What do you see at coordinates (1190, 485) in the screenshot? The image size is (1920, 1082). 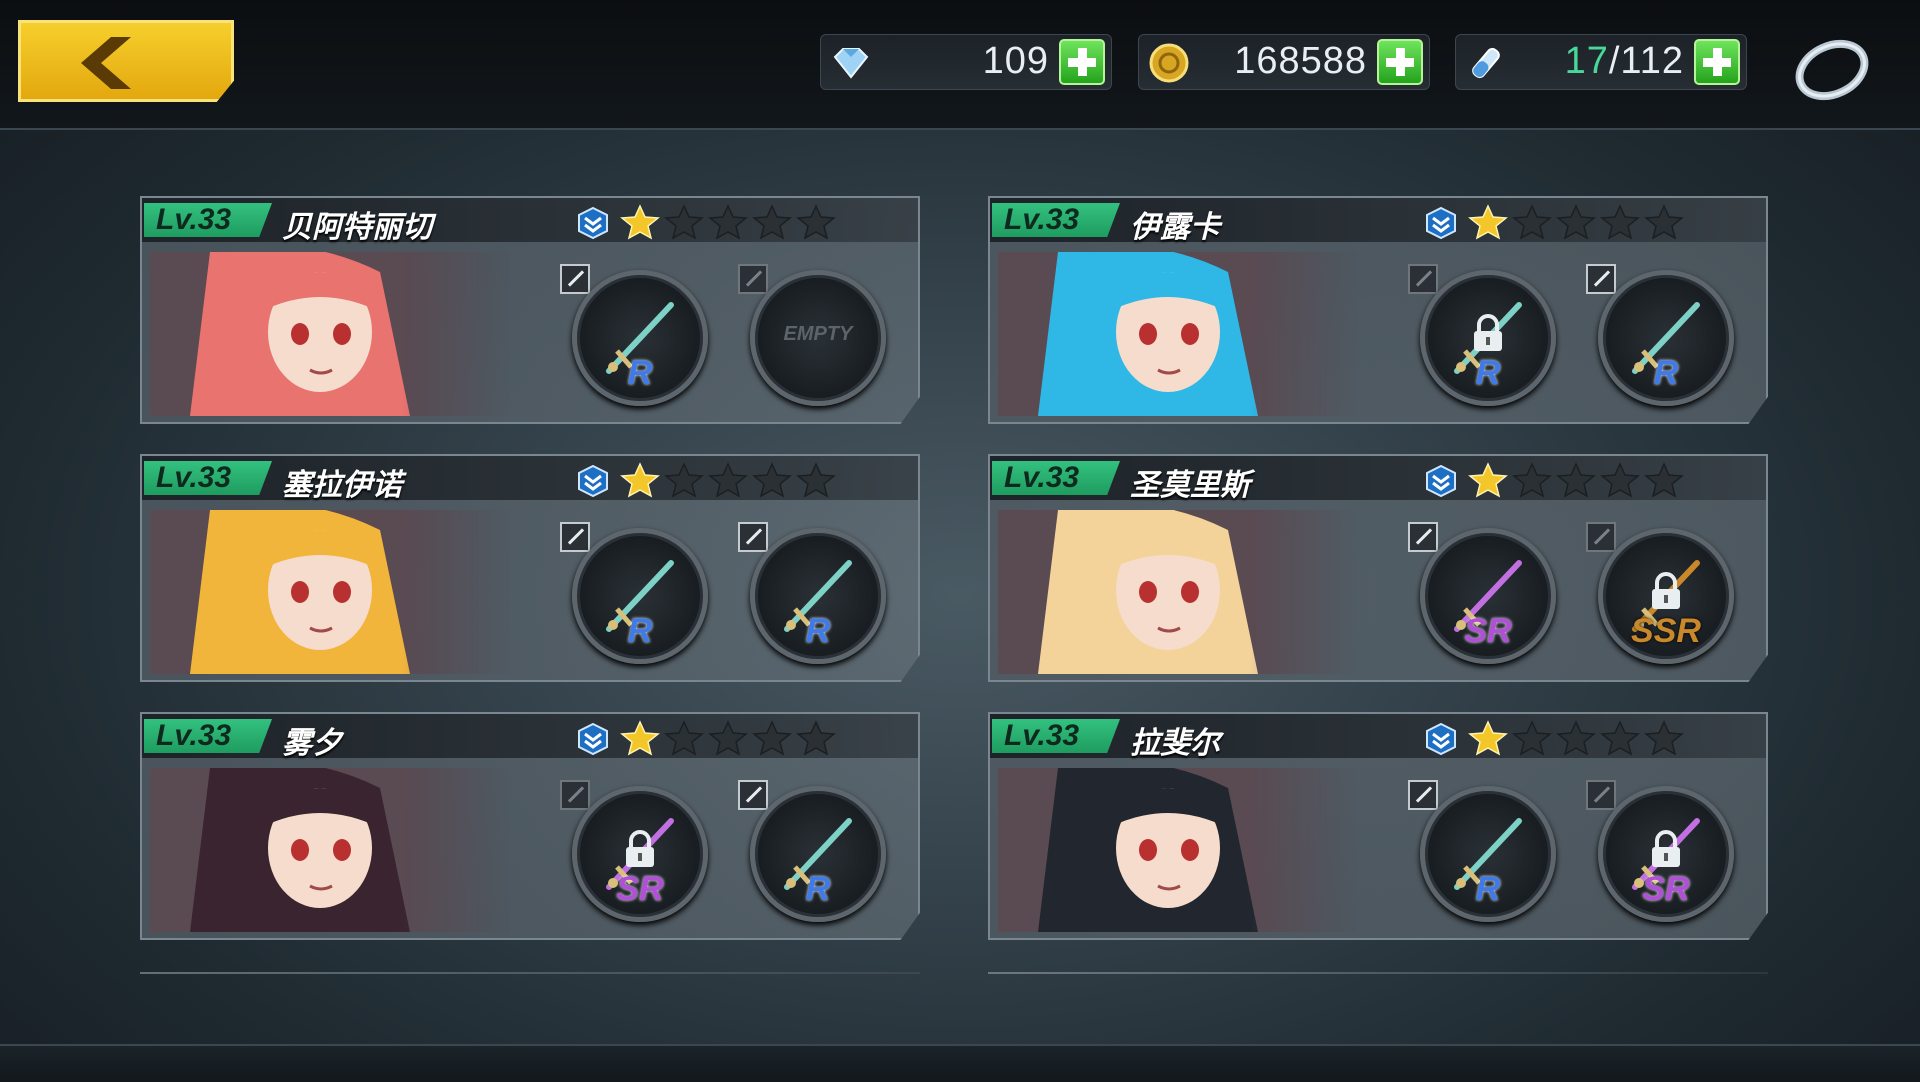 I see `character-name: 圣莫里斯` at bounding box center [1190, 485].